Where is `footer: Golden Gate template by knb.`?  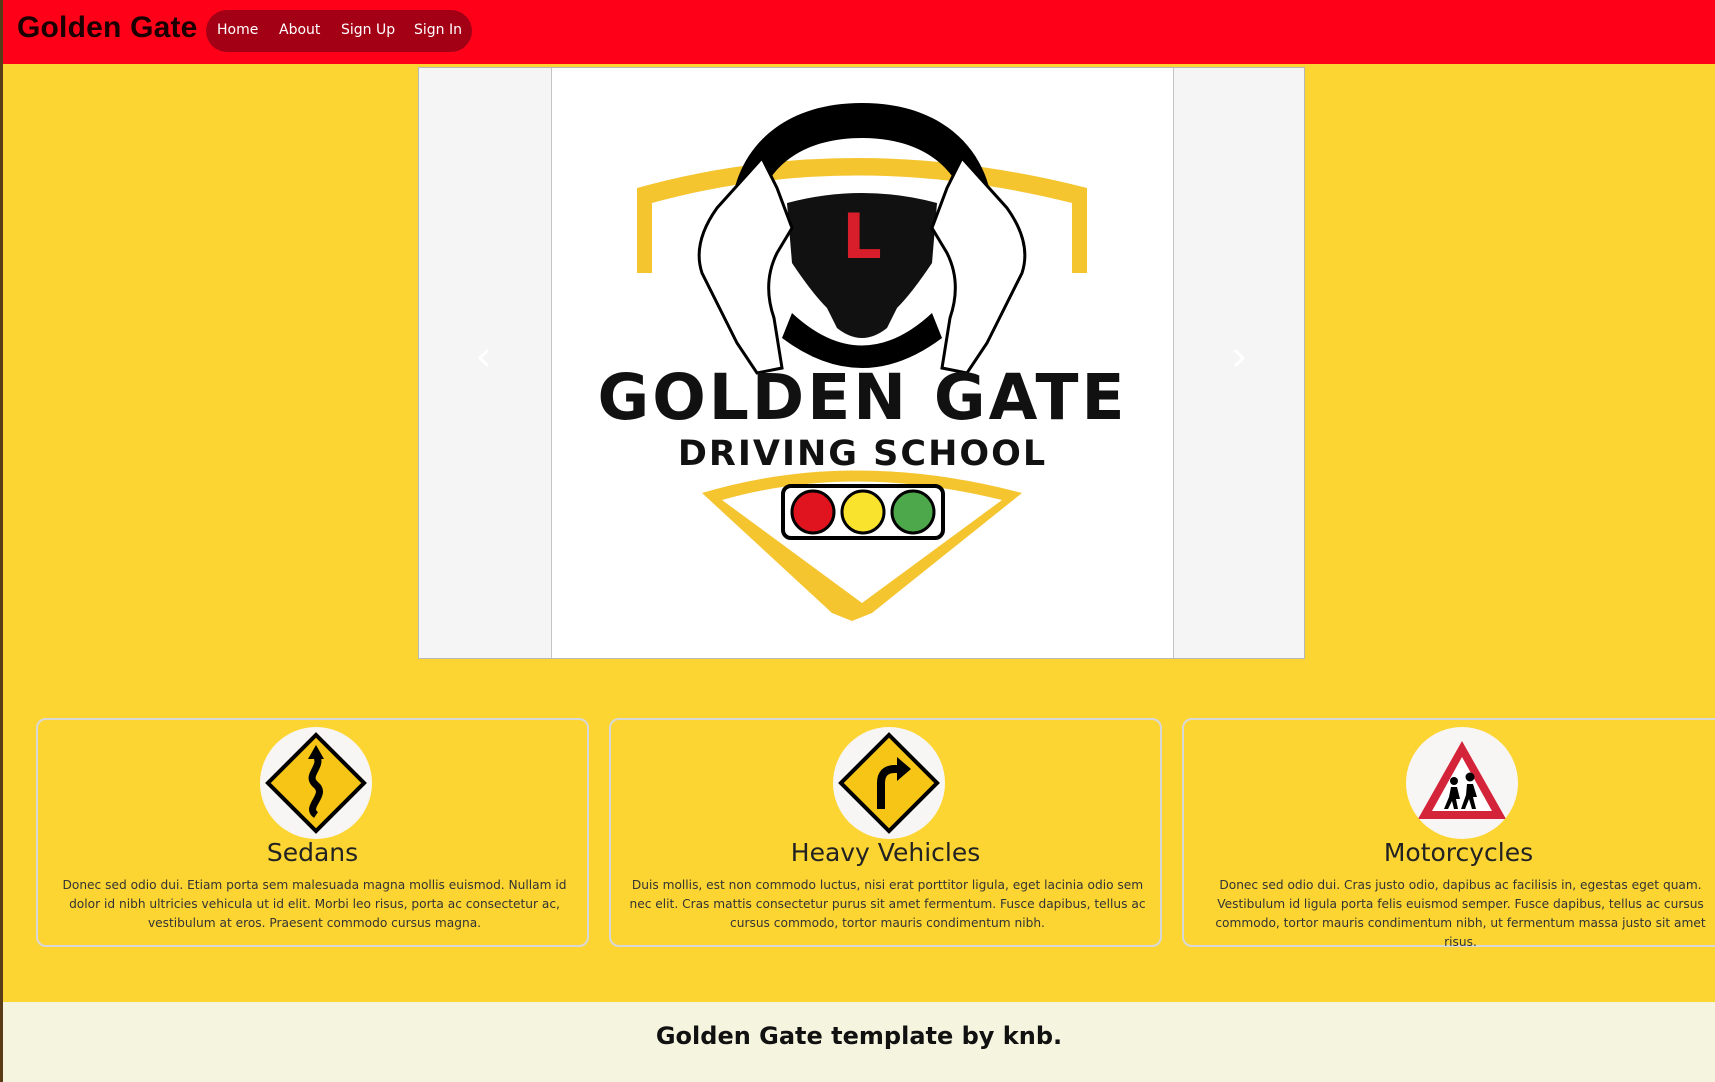 footer: Golden Gate template by knb. is located at coordinates (859, 1042).